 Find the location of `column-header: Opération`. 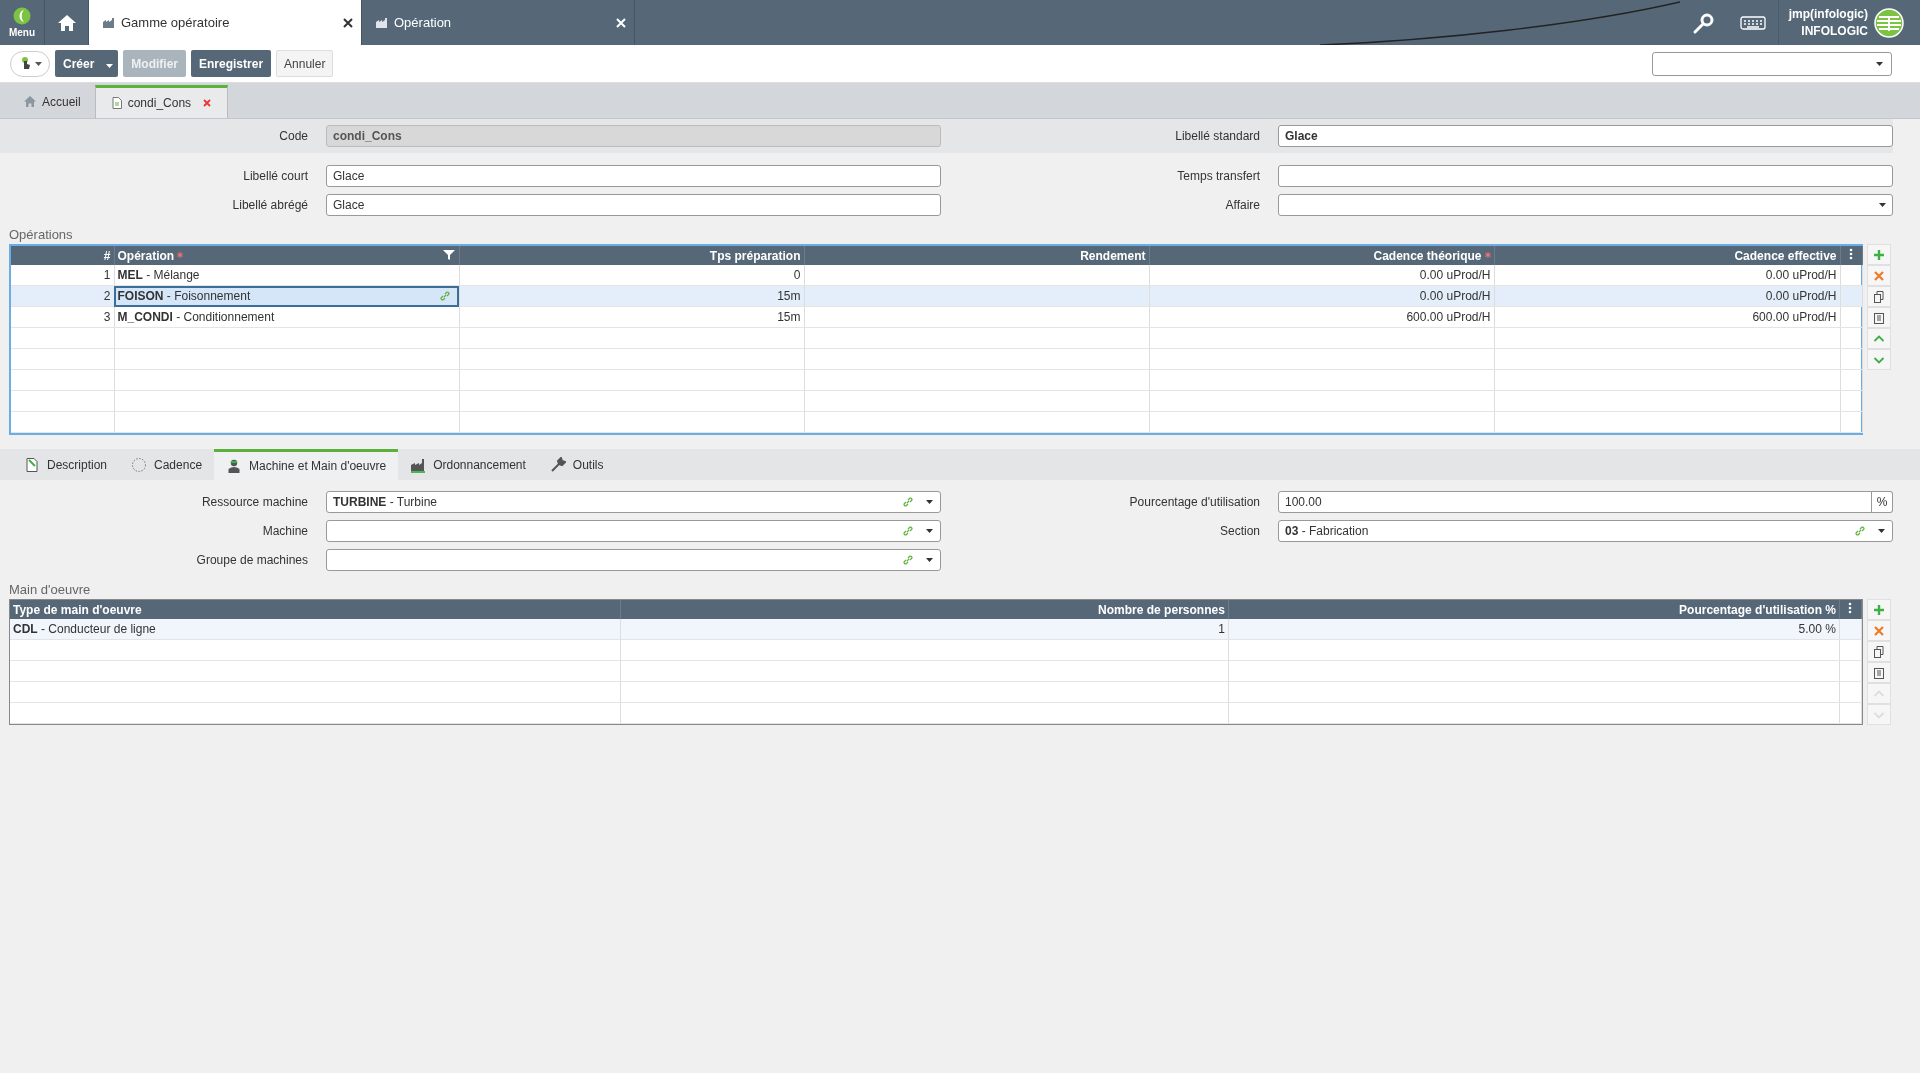

column-header: Opération is located at coordinates (286, 255).